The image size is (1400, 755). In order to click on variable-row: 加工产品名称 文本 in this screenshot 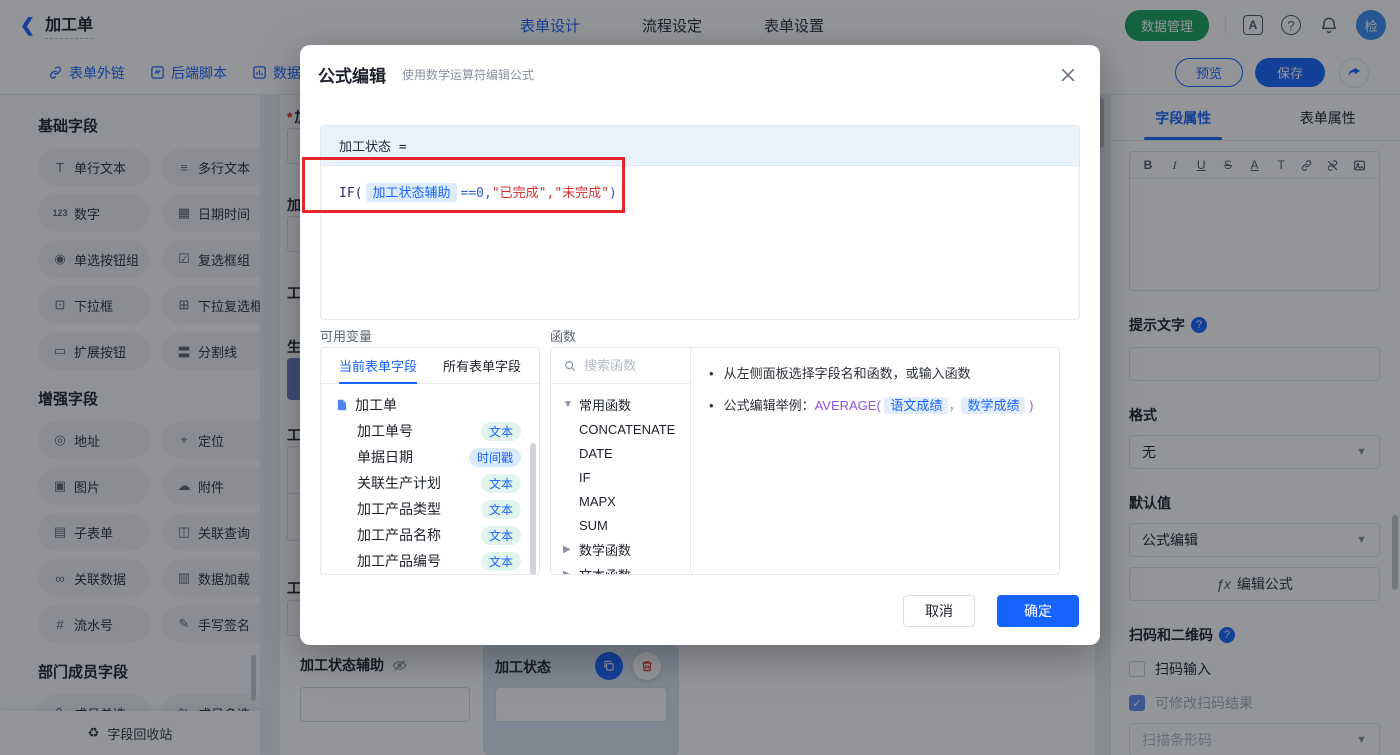, I will do `click(432, 535)`.